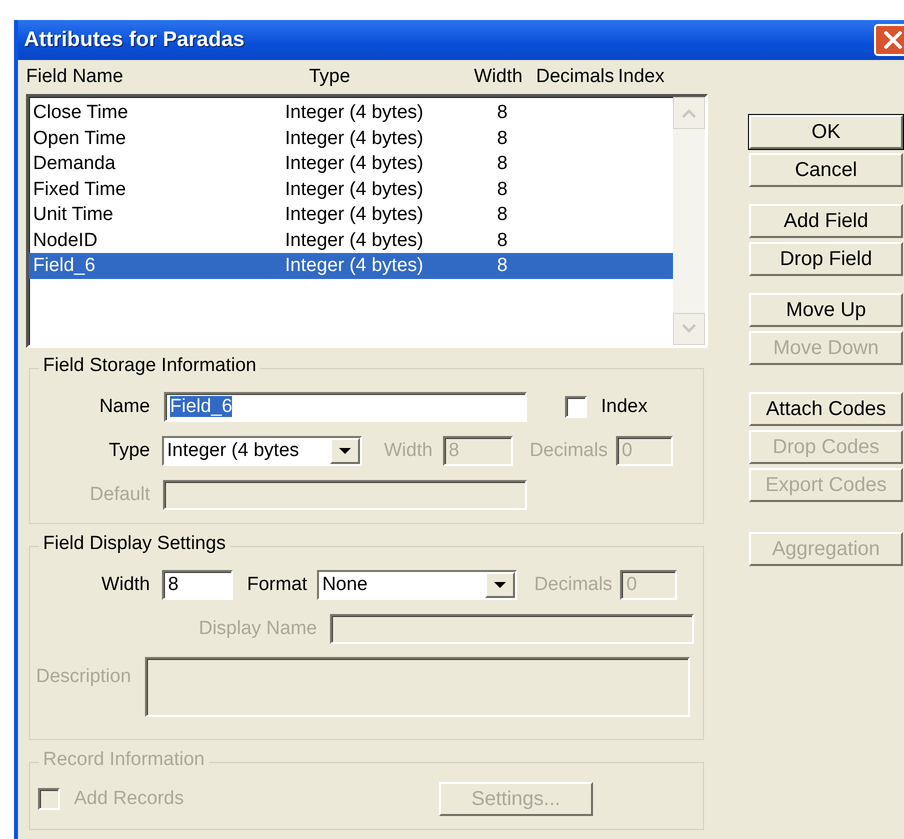 Image resolution: width=904 pixels, height=839 pixels. I want to click on column-header: Type, so click(330, 76).